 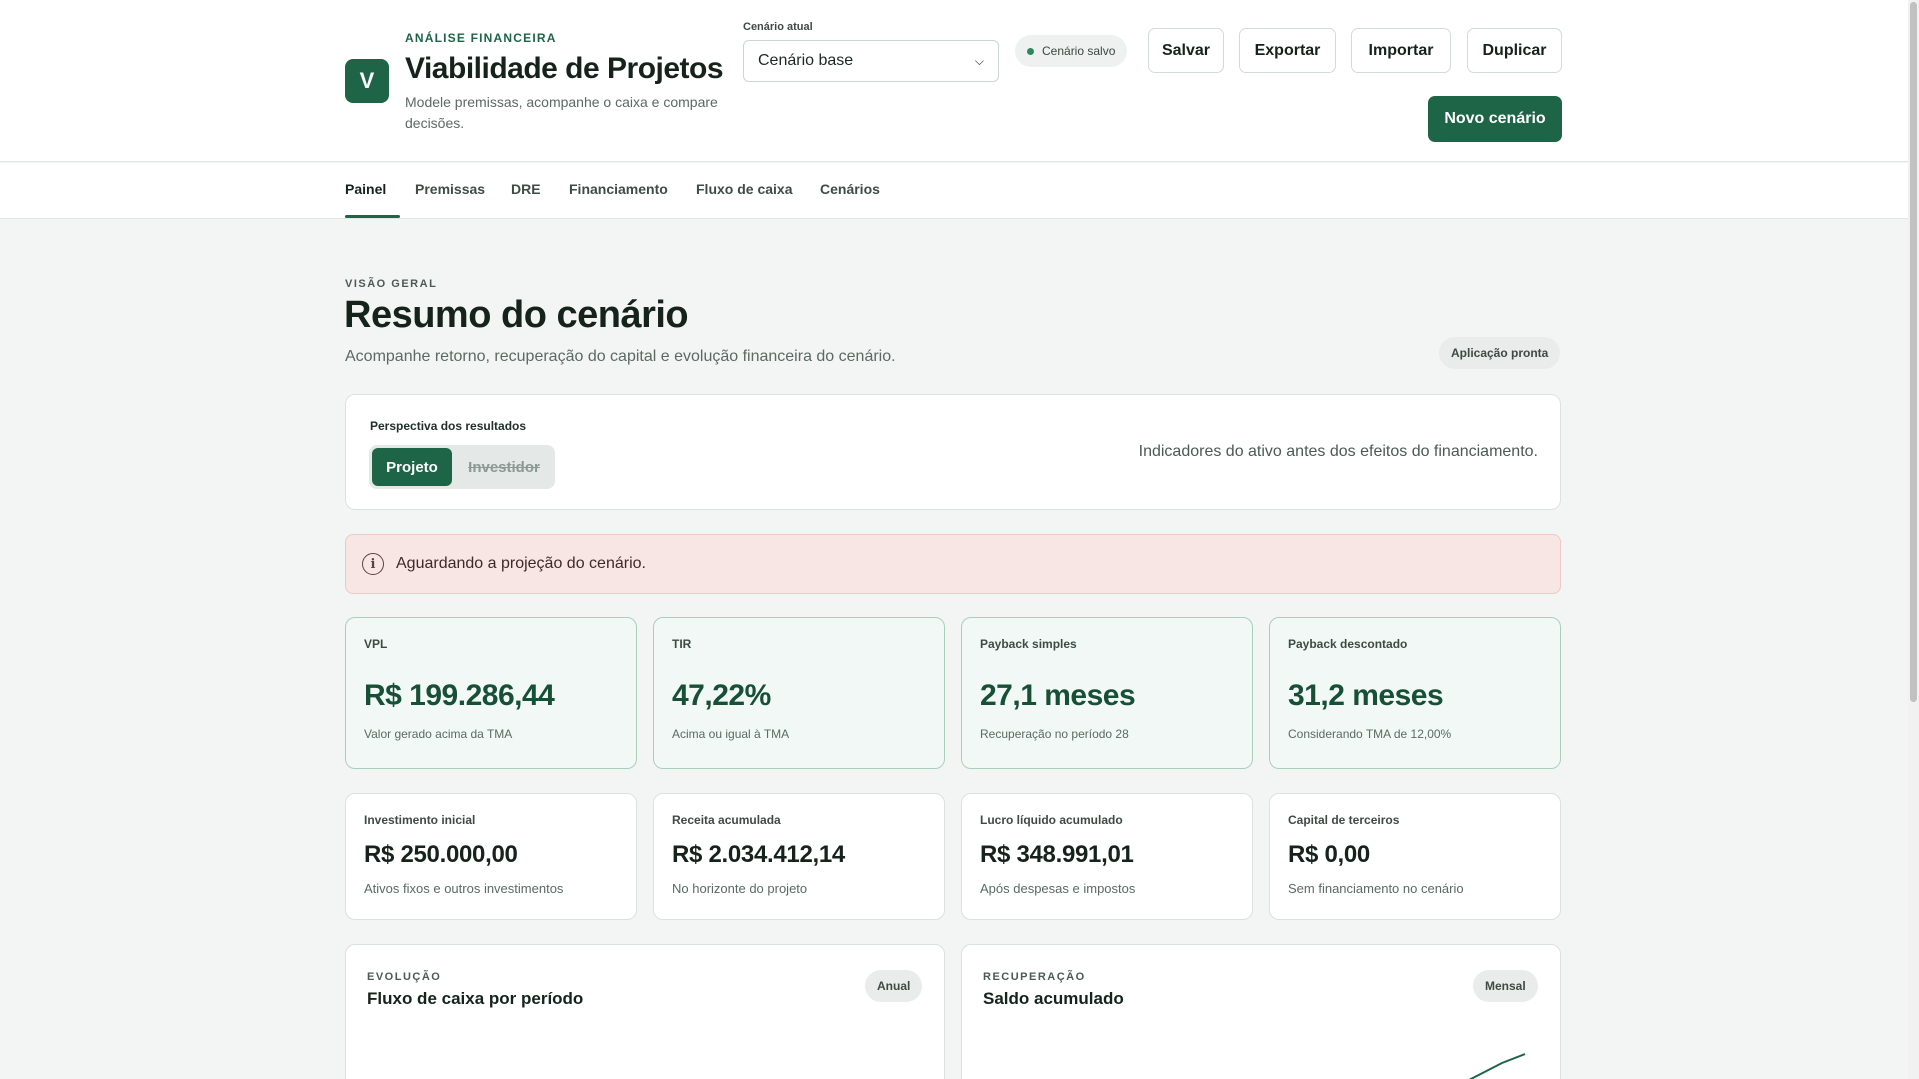 What do you see at coordinates (450, 189) in the screenshot?
I see `tab-premissas: Premissas` at bounding box center [450, 189].